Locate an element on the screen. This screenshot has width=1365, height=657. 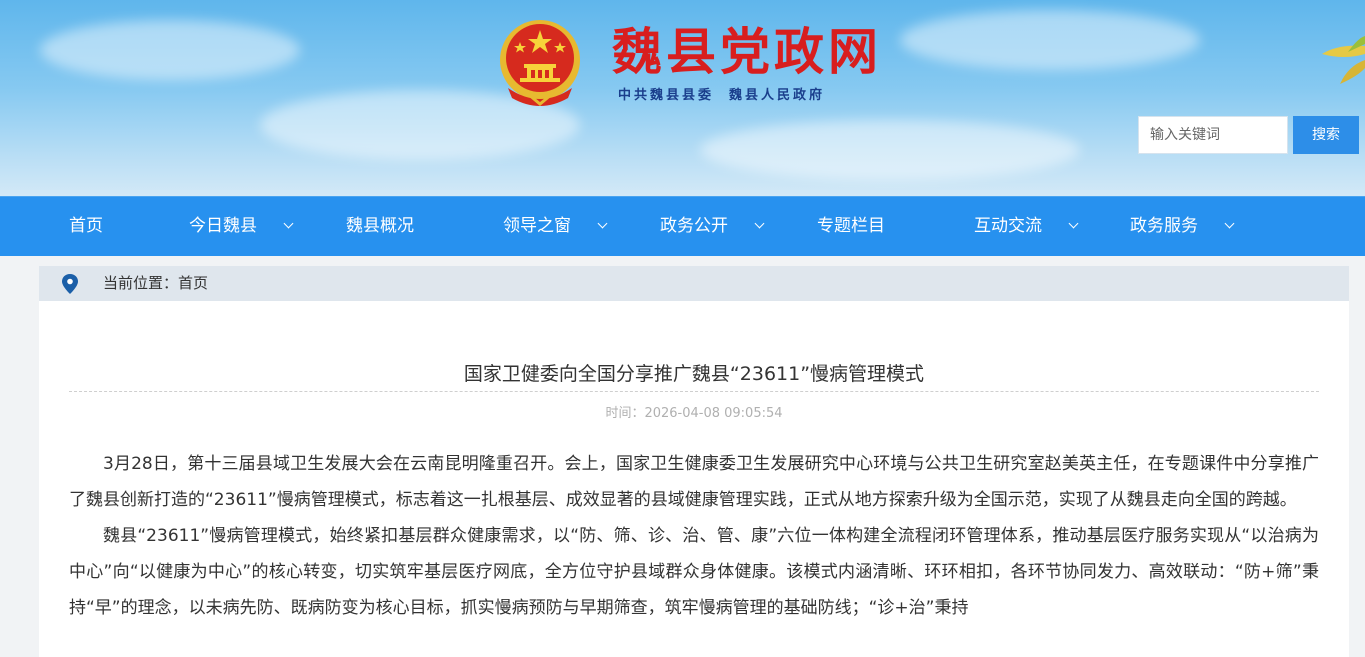
nav-item-leaders: 领导之窗 is located at coordinates (555, 227).